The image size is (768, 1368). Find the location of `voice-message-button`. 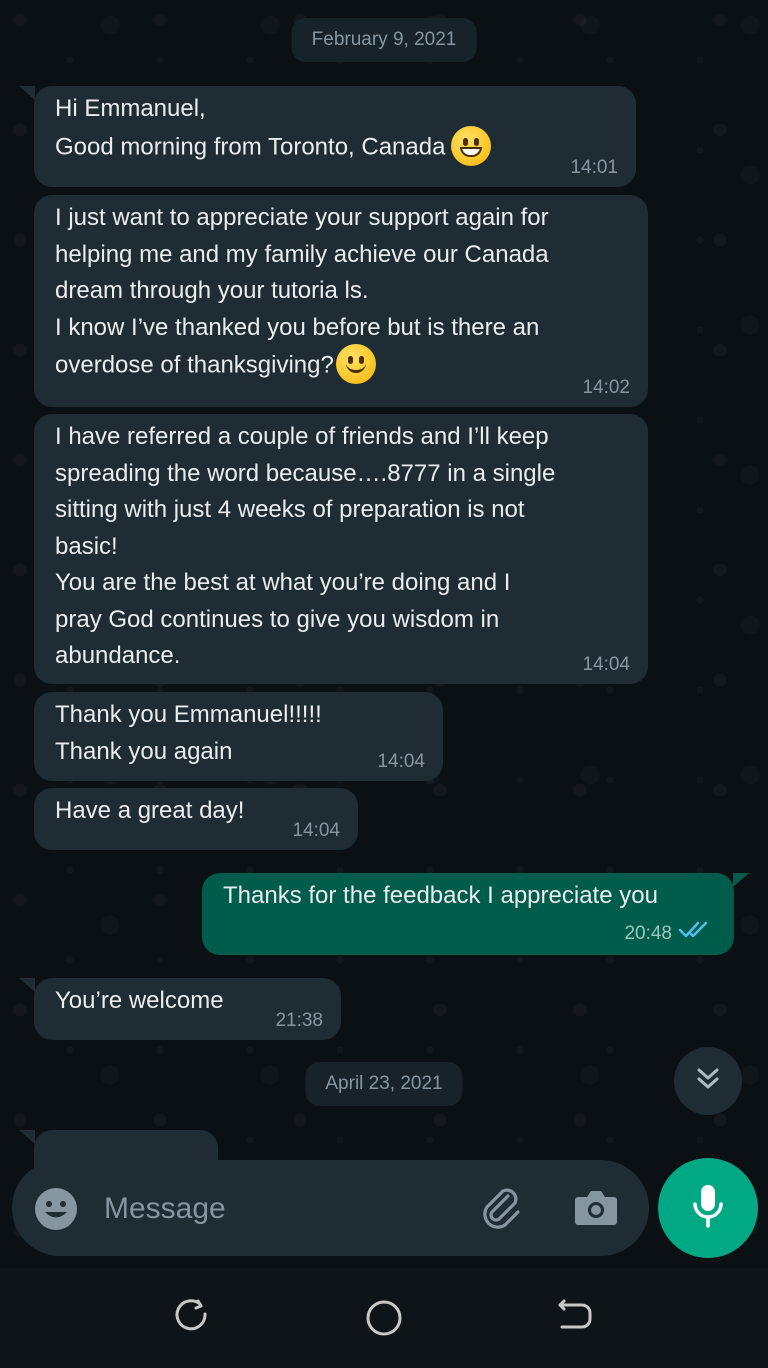

voice-message-button is located at coordinates (708, 1208).